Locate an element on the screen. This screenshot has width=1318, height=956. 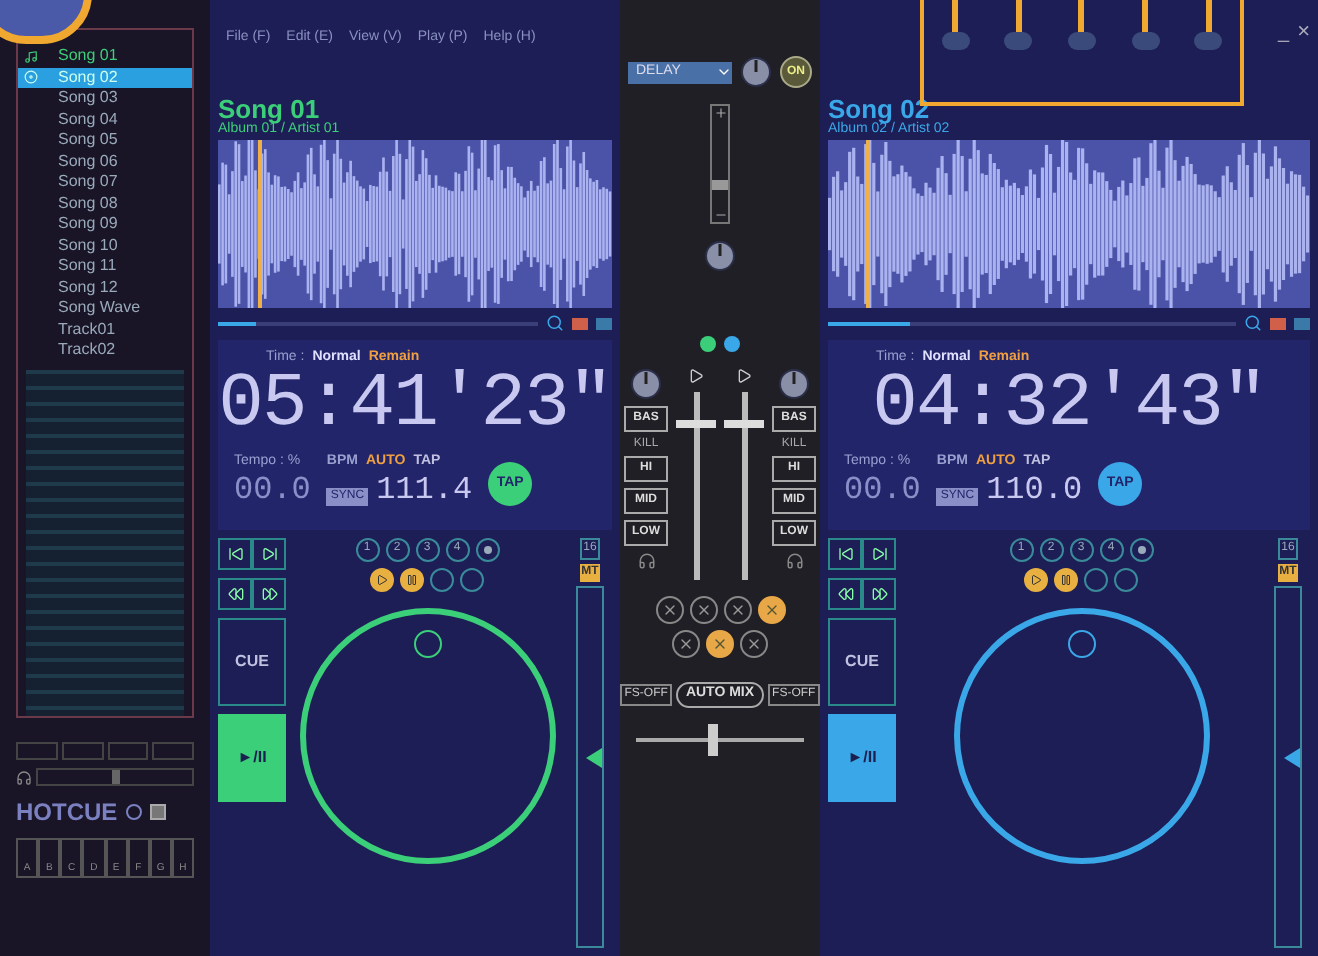
crossfader-track is located at coordinates (720, 739).